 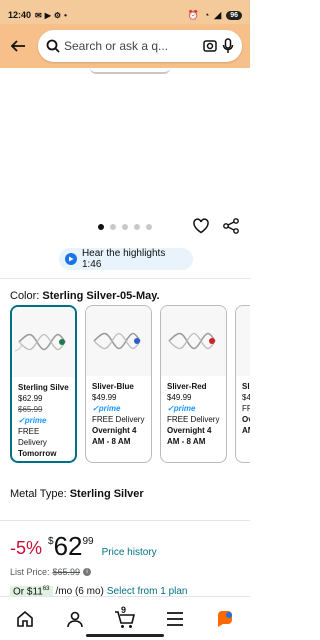 What do you see at coordinates (66, 572) in the screenshot?
I see `list-price-value: $65.99` at bounding box center [66, 572].